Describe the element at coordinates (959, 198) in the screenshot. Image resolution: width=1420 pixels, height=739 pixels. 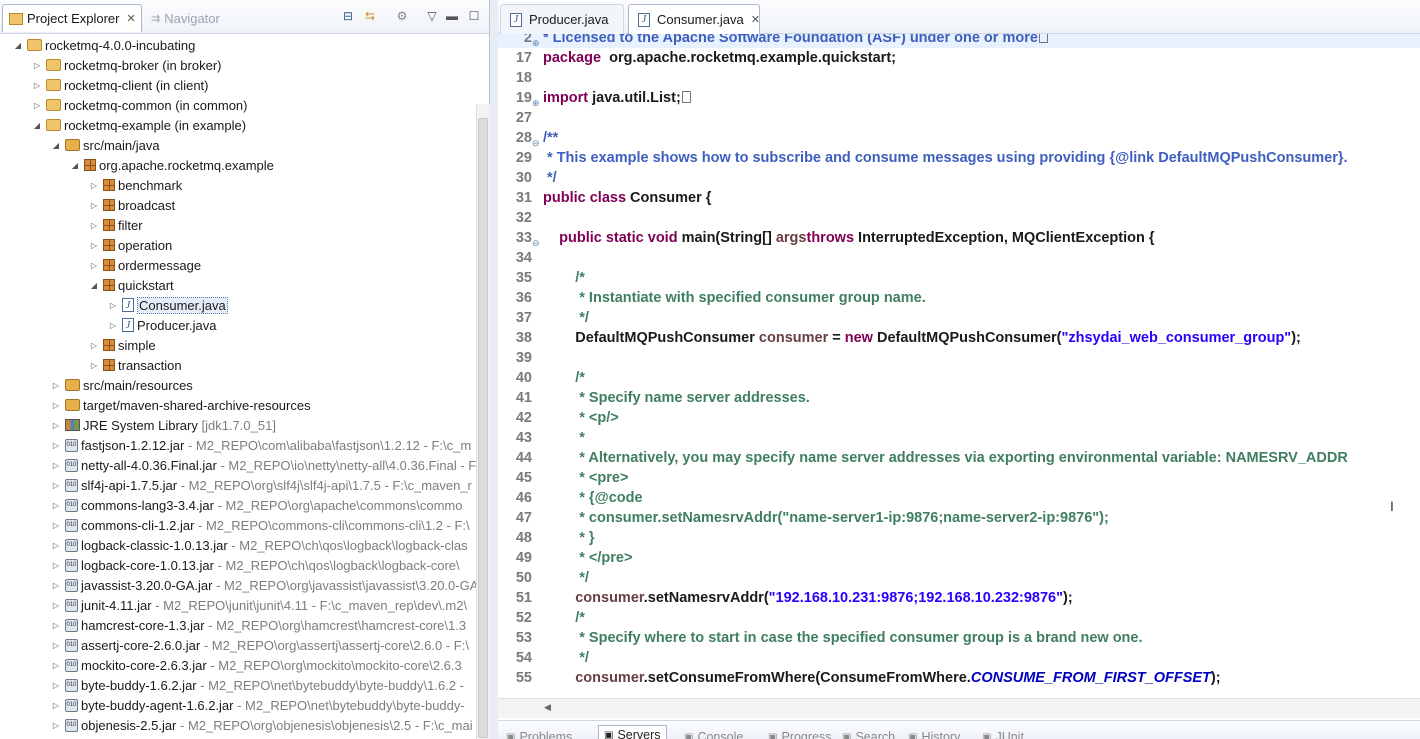
I see `code-line: 31 public class Consumer {` at that location.